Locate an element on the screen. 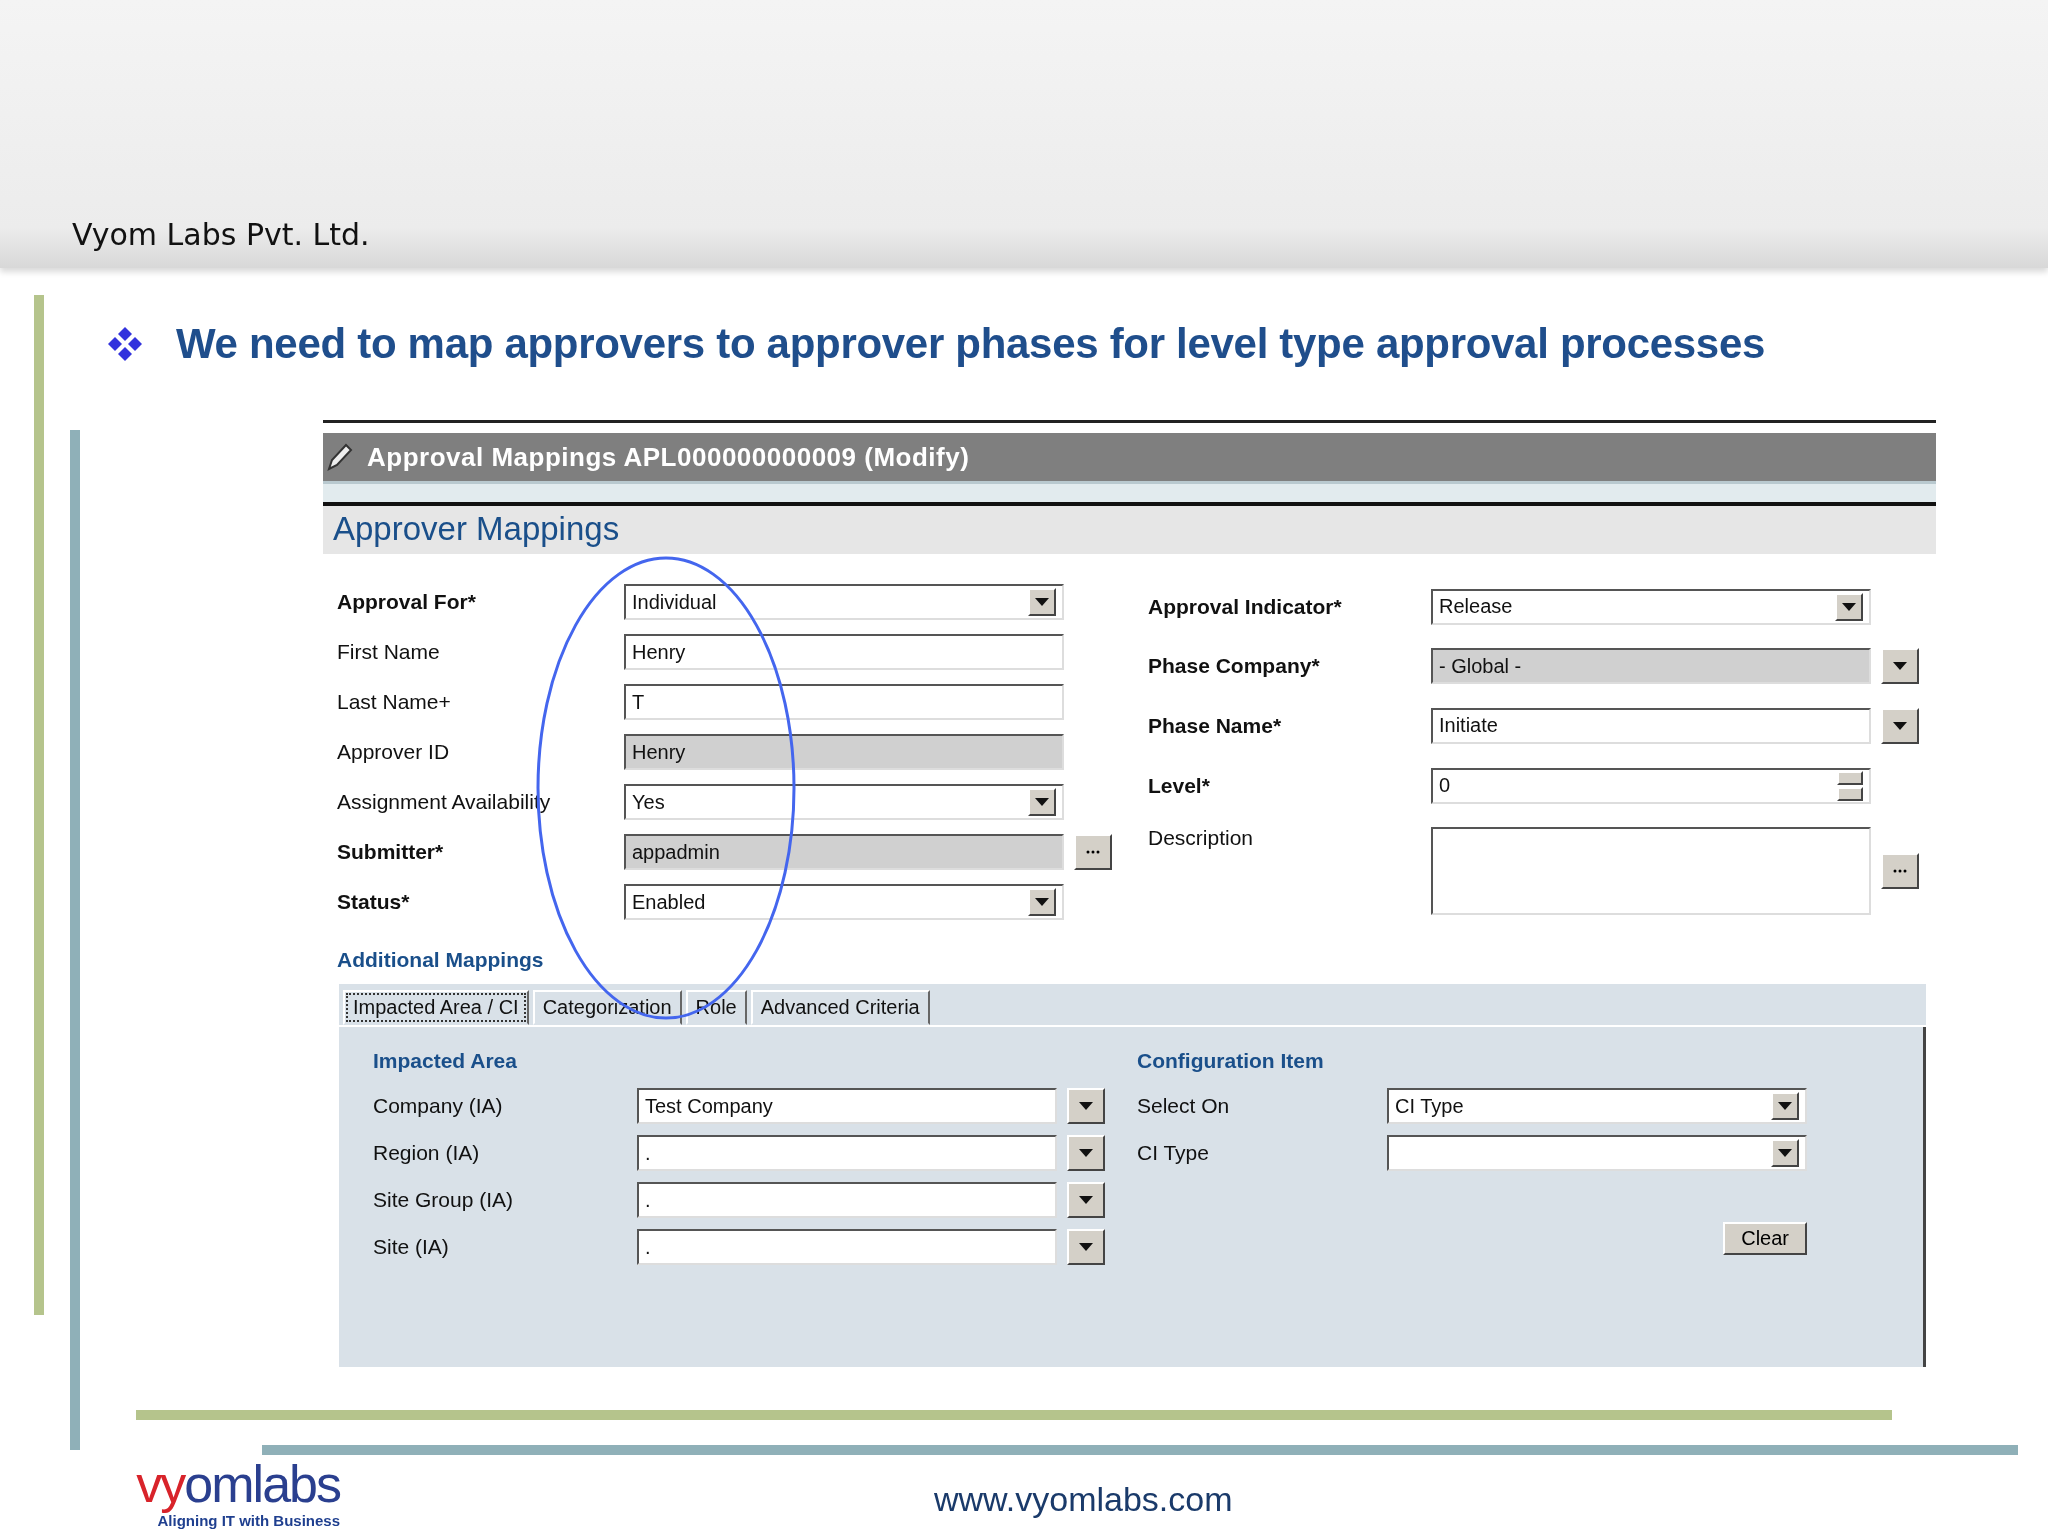 The image size is (2048, 1536). dropdown-field: Initiate is located at coordinates (1651, 726).